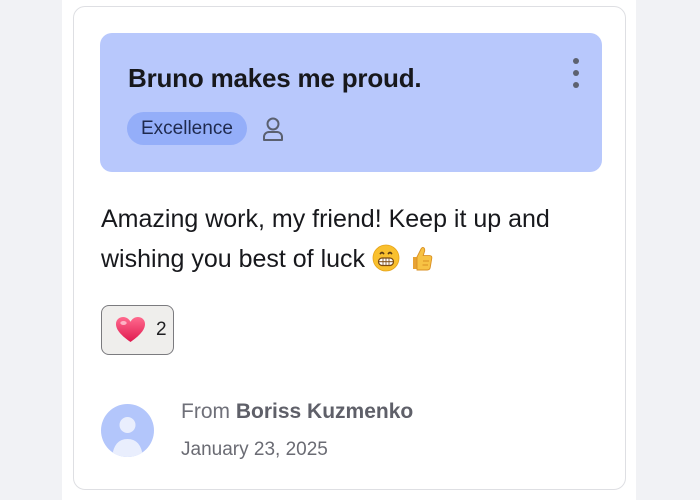 The width and height of the screenshot is (700, 500). I want to click on tag-row: Excellence, so click(206, 128).